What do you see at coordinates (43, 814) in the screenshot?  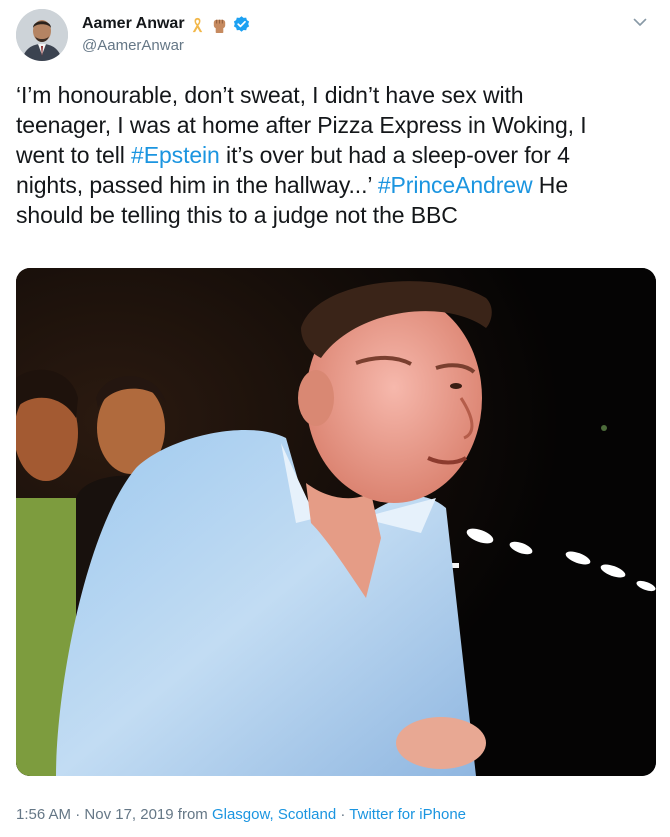 I see `tweet-time: 1:56 AM` at bounding box center [43, 814].